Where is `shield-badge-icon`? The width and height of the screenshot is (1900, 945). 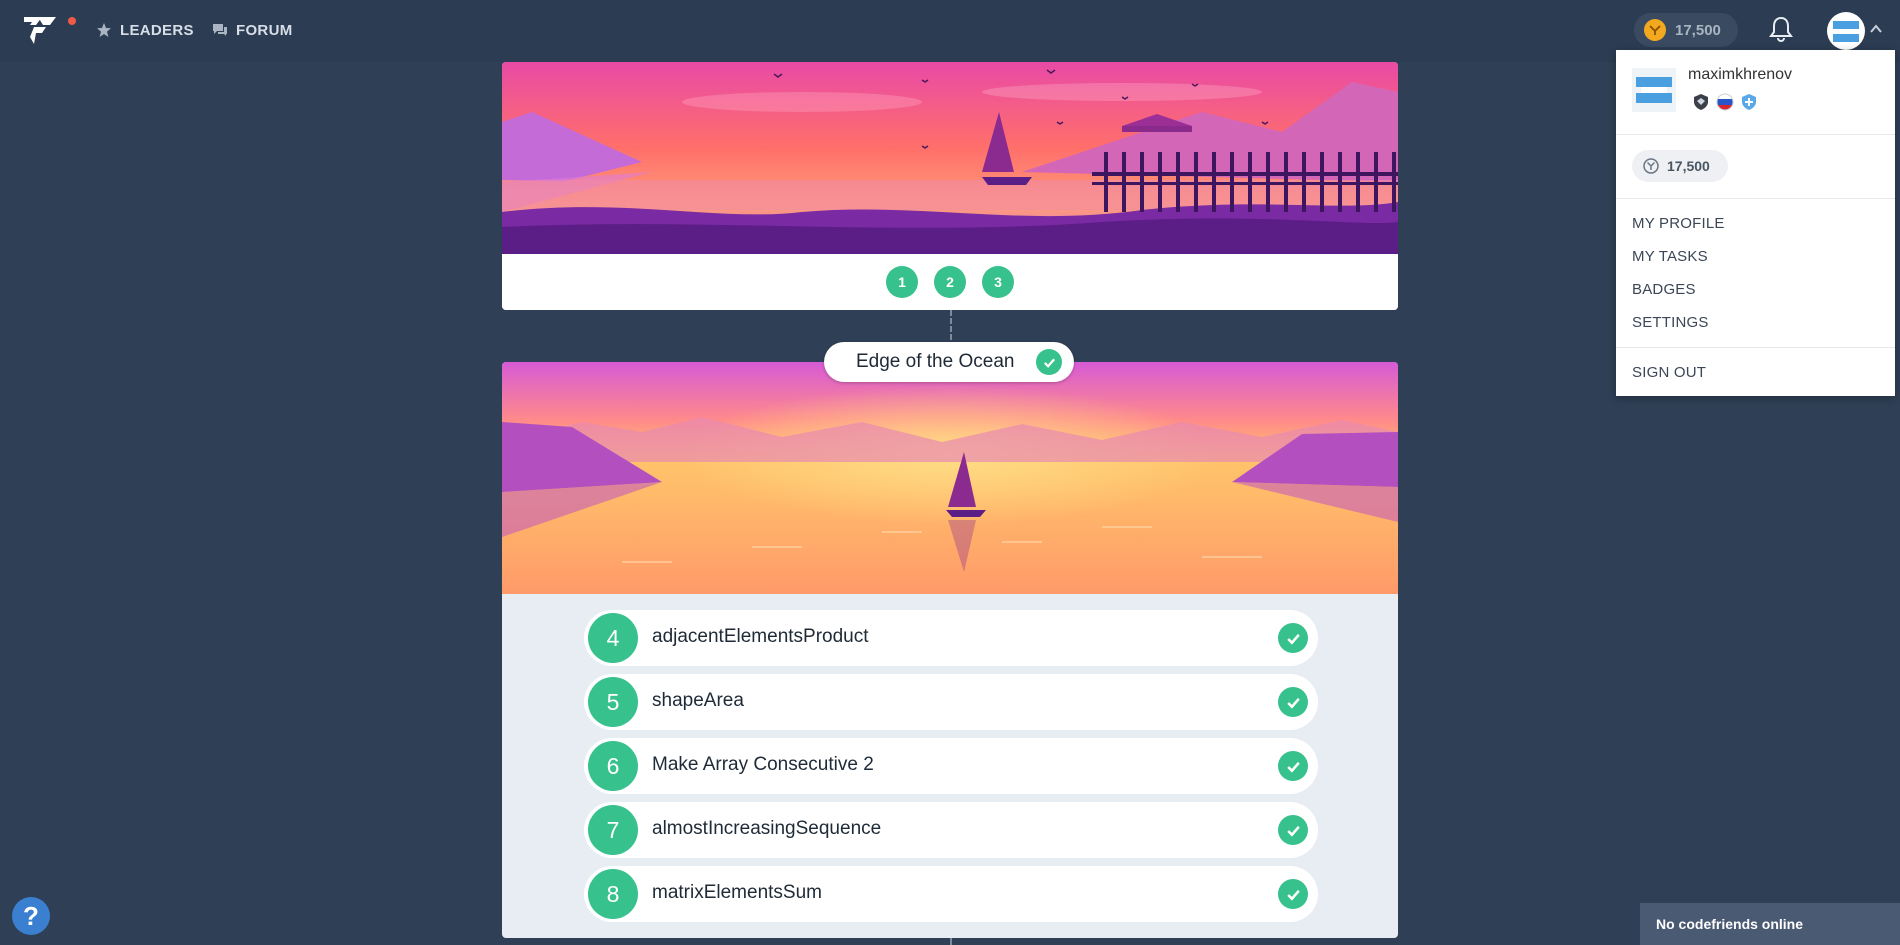 shield-badge-icon is located at coordinates (1749, 102).